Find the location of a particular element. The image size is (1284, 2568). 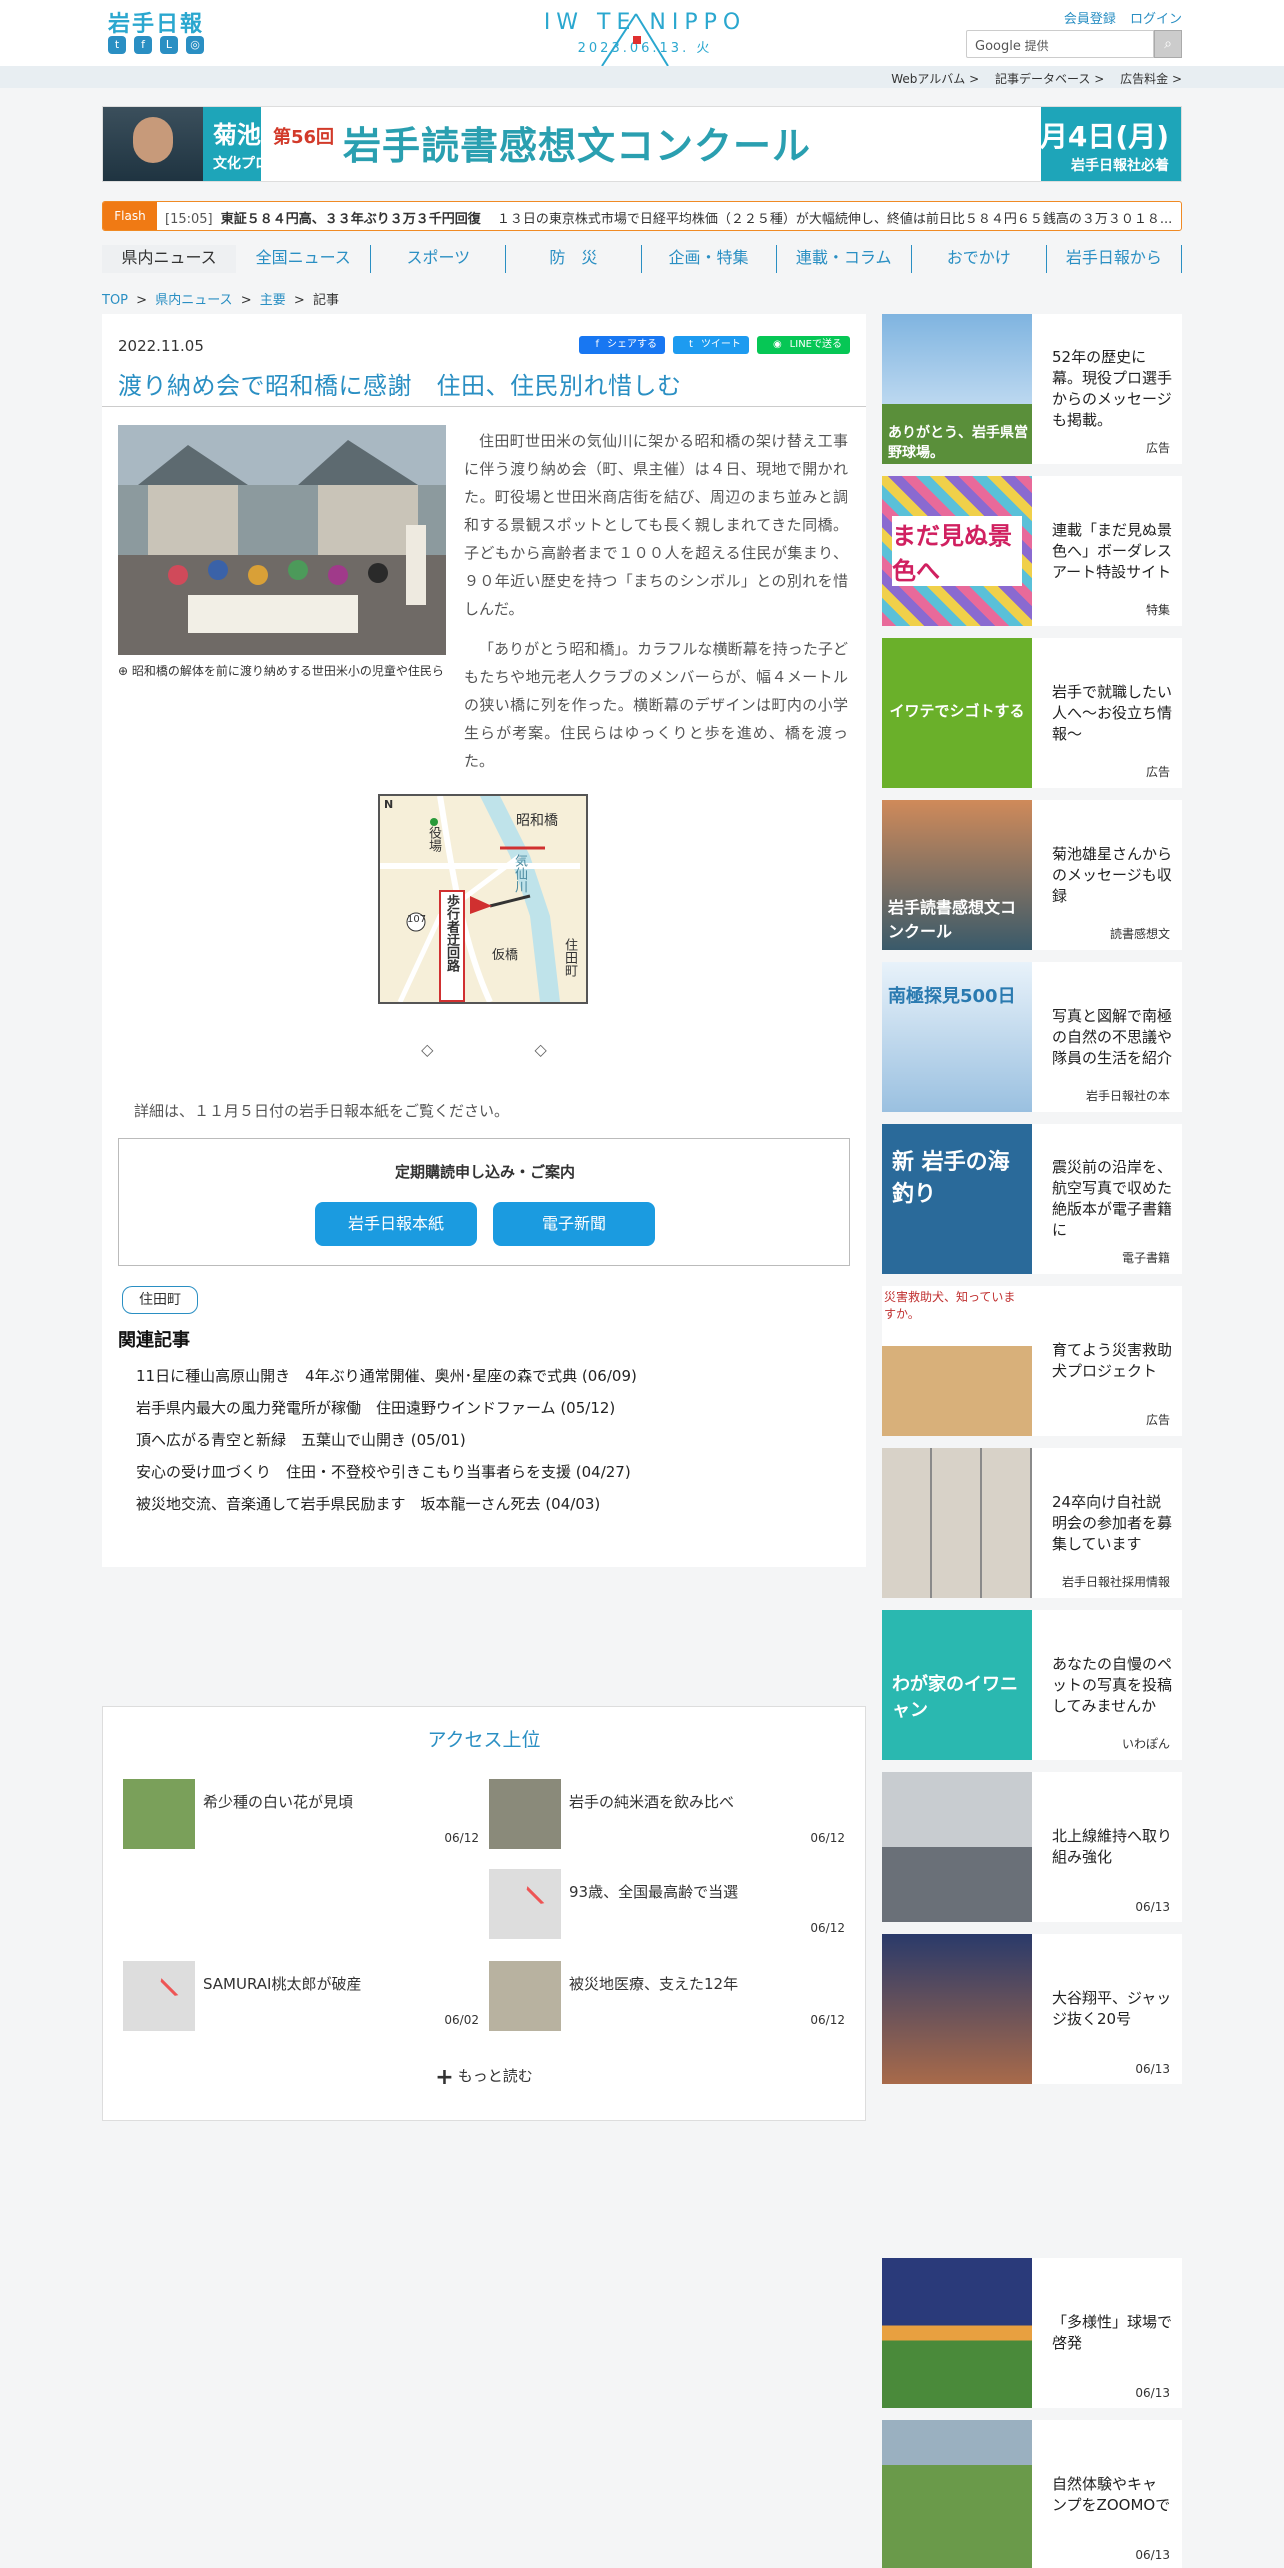

map-karihashi-label: 仮橋 is located at coordinates (505, 955).